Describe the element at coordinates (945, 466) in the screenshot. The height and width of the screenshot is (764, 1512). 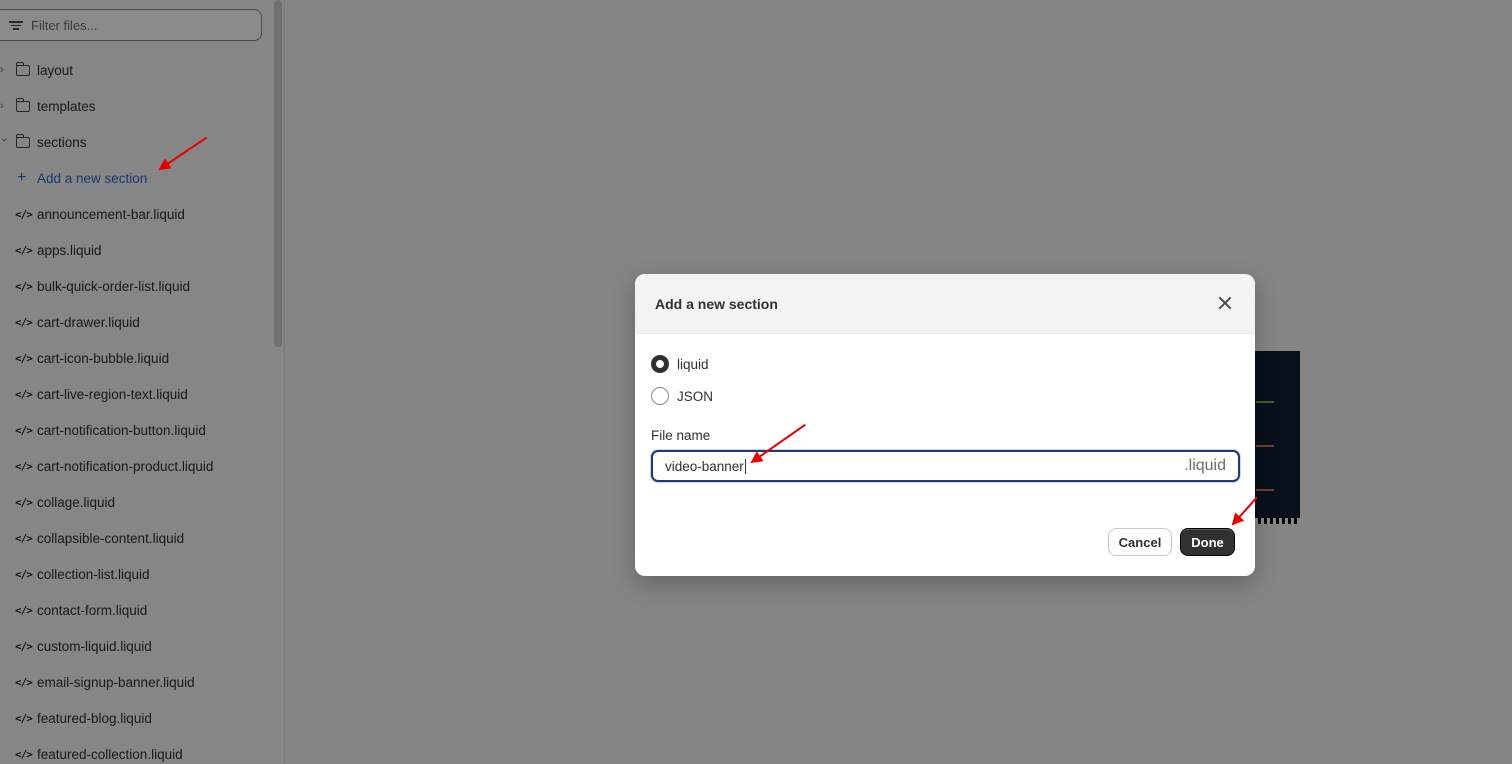
I see `file-name-input: video-banner .liquid` at that location.